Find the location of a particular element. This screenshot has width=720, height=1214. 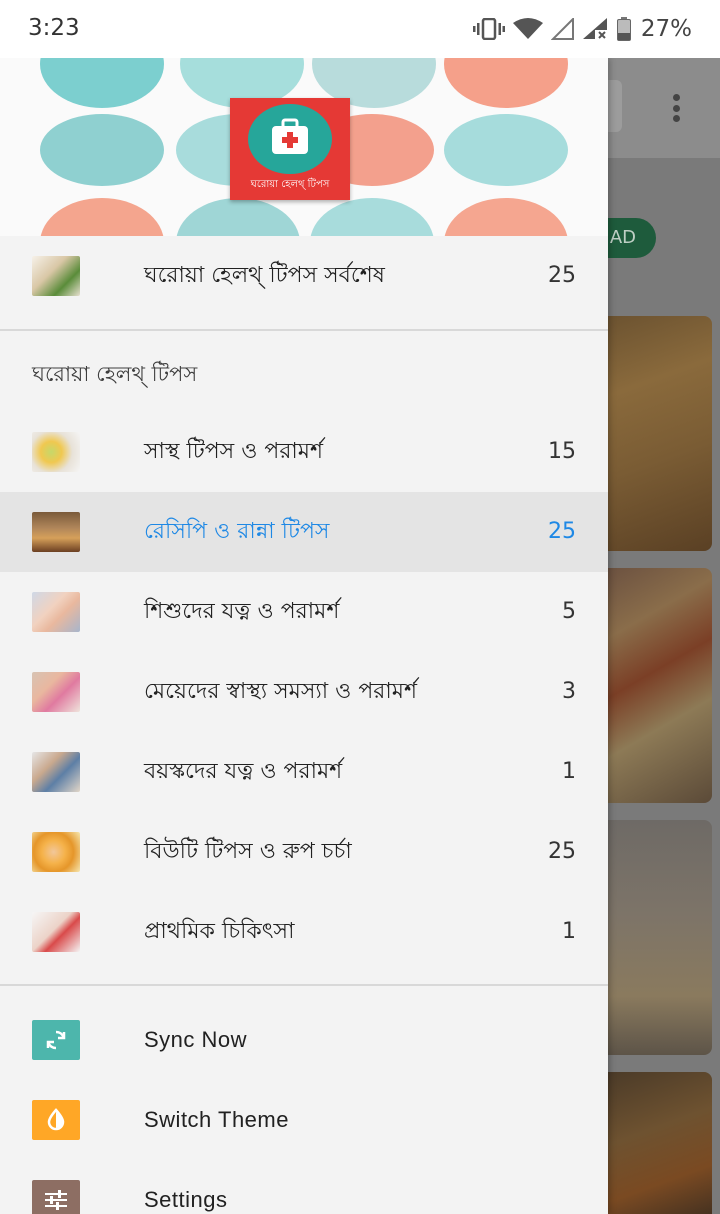

drawer-item-count: 15 is located at coordinates (562, 451).